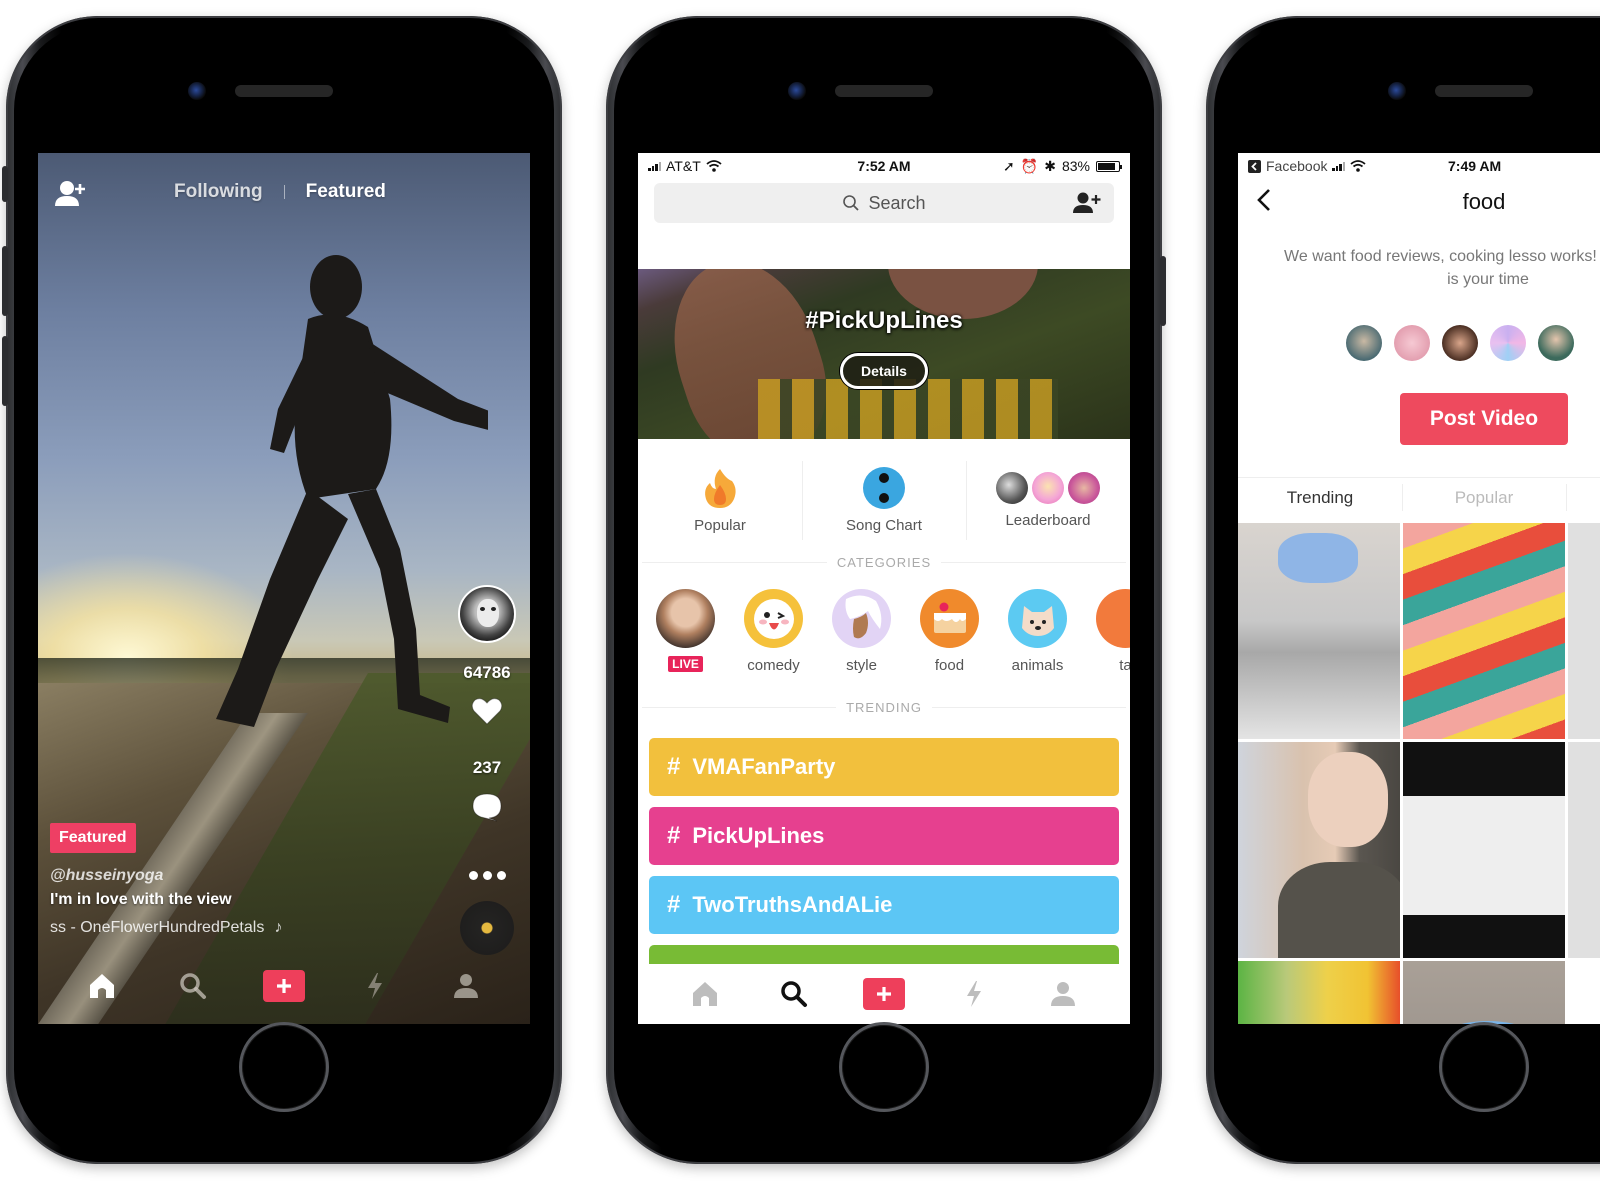 This screenshot has height=1200, width=1600. What do you see at coordinates (897, 202) in the screenshot?
I see `search-placeholder: Search` at bounding box center [897, 202].